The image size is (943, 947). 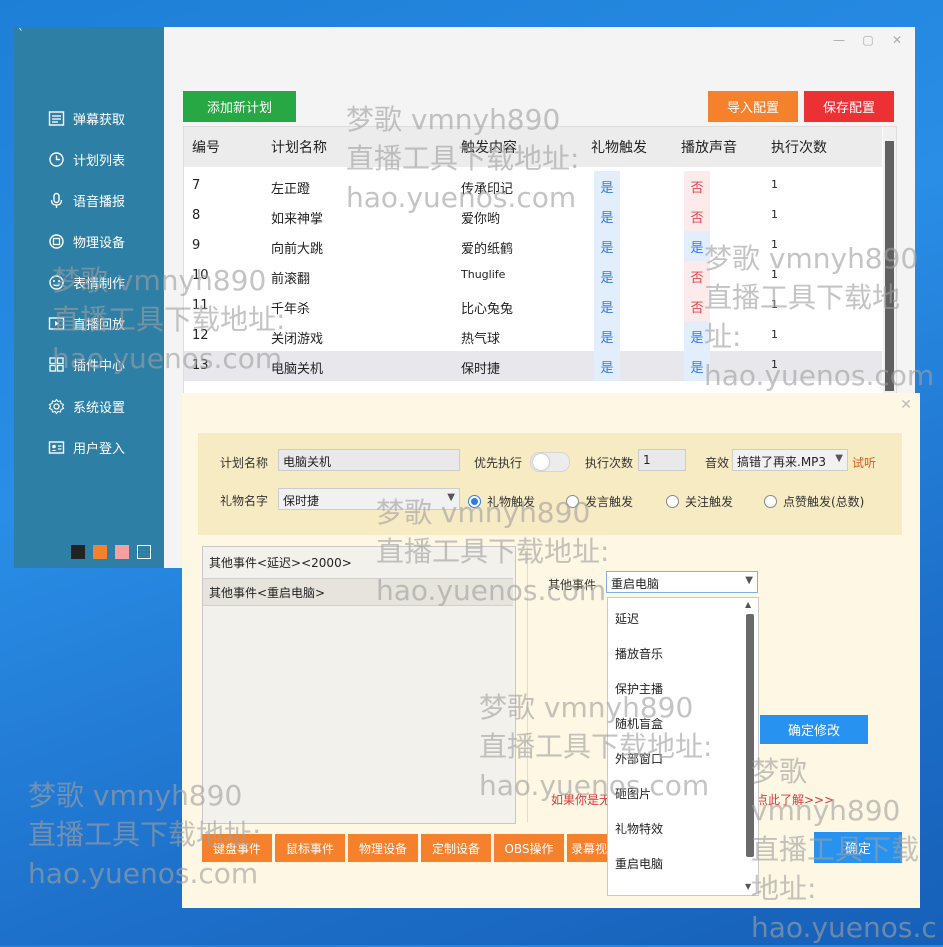 I want to click on dropdown-option: 延迟, so click(x=627, y=618).